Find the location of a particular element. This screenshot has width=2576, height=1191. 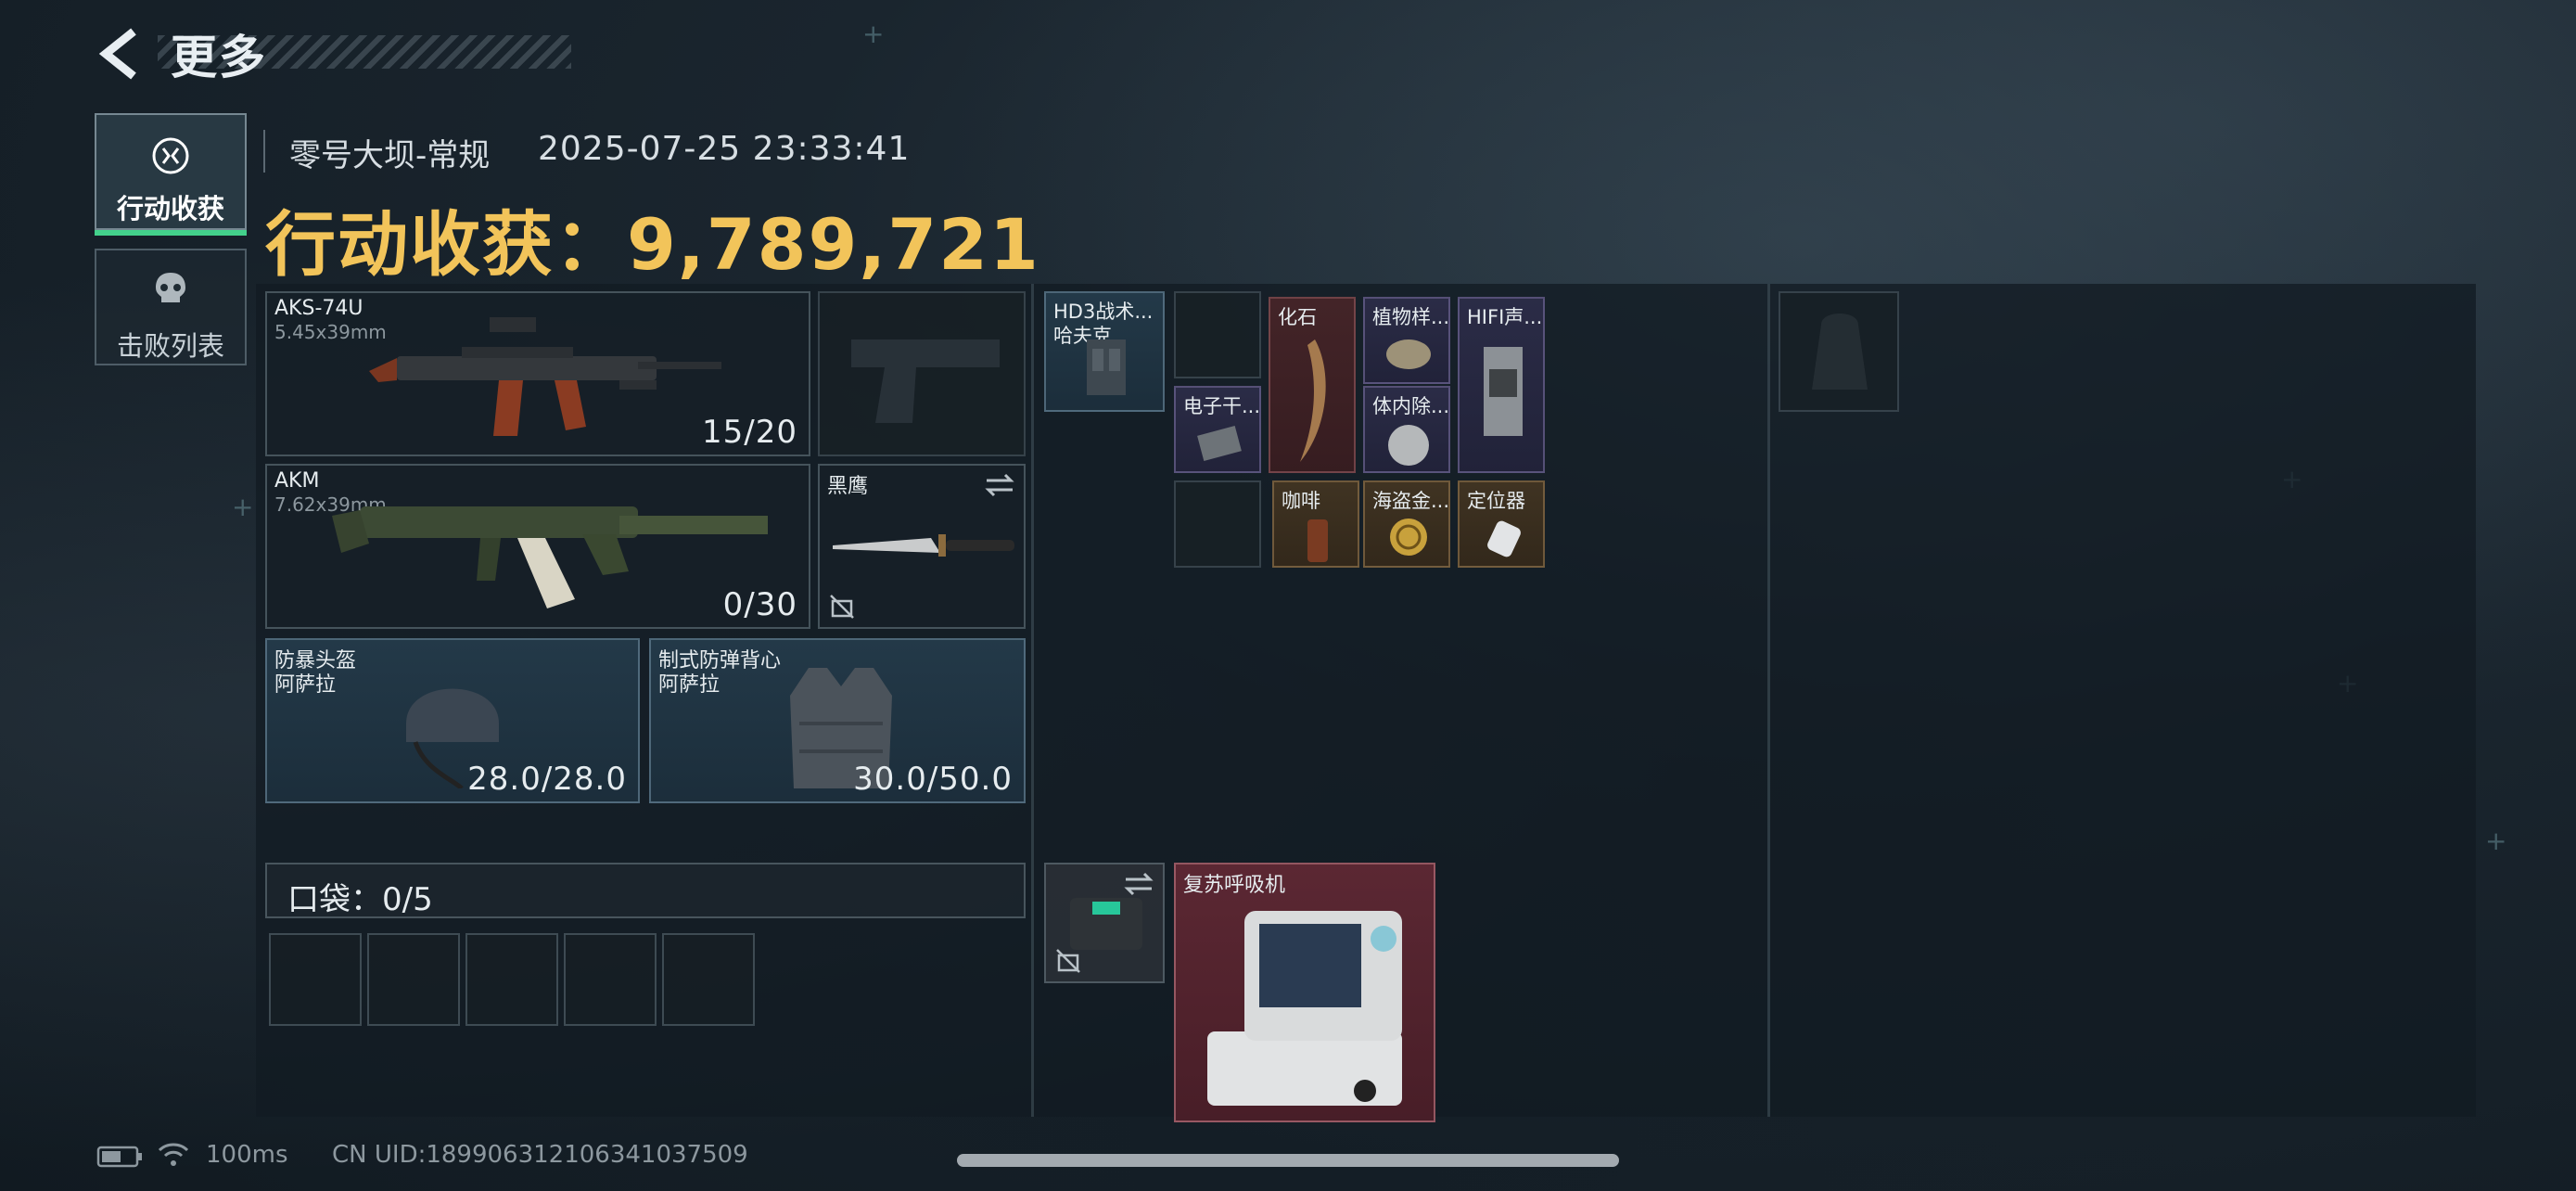

case-item-slot: 复苏呼吸机 is located at coordinates (1304, 992).